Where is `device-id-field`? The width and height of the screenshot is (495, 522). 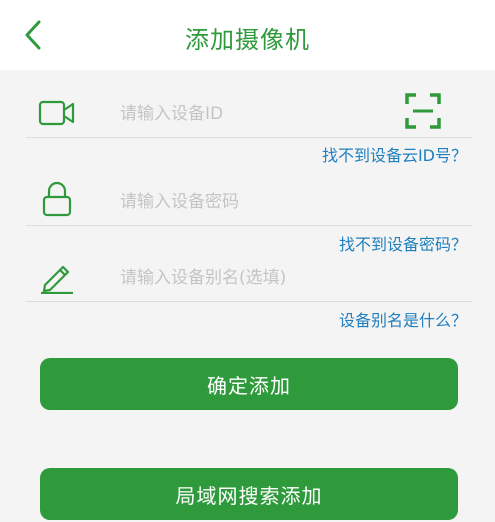 device-id-field is located at coordinates (249, 115).